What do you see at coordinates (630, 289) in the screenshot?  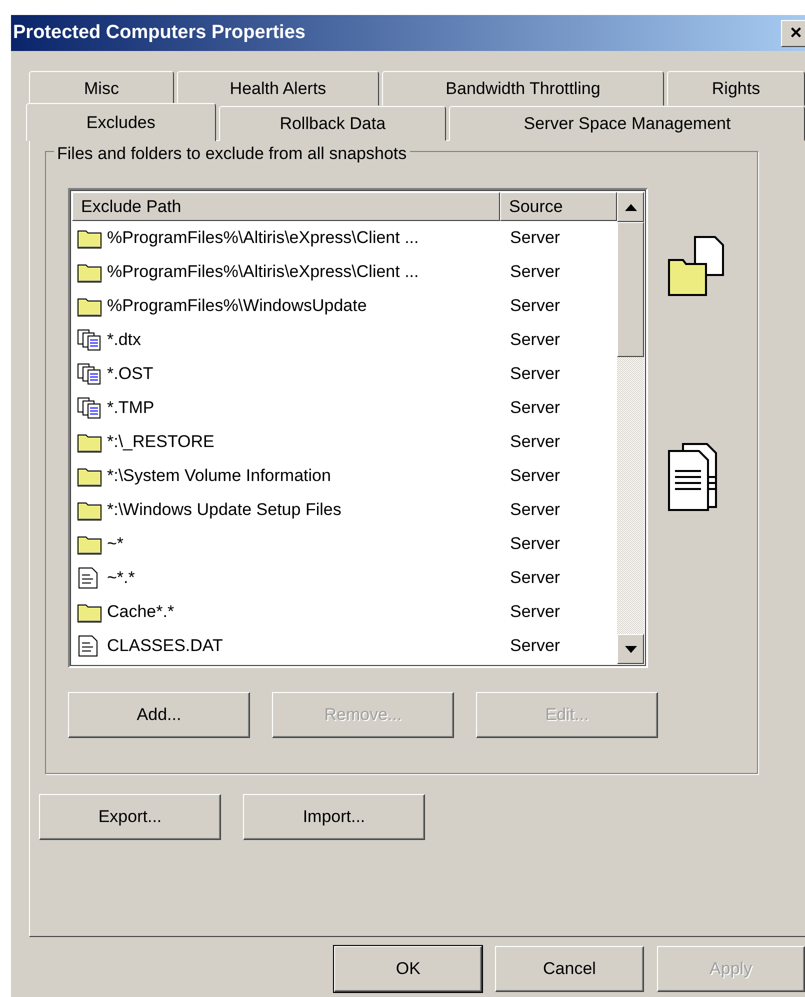 I see `scroll-thumb` at bounding box center [630, 289].